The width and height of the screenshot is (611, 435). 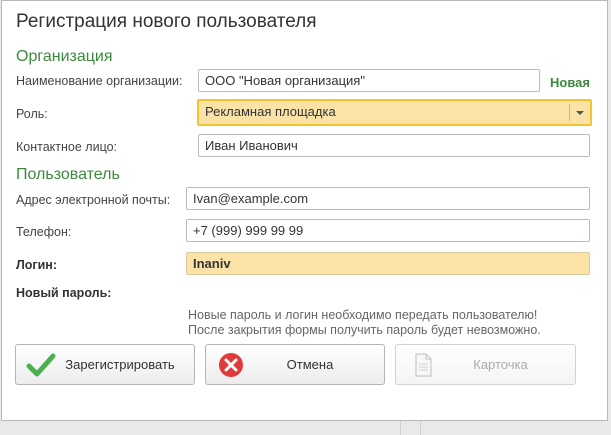 I want to click on chevron-down-icon, so click(x=580, y=113).